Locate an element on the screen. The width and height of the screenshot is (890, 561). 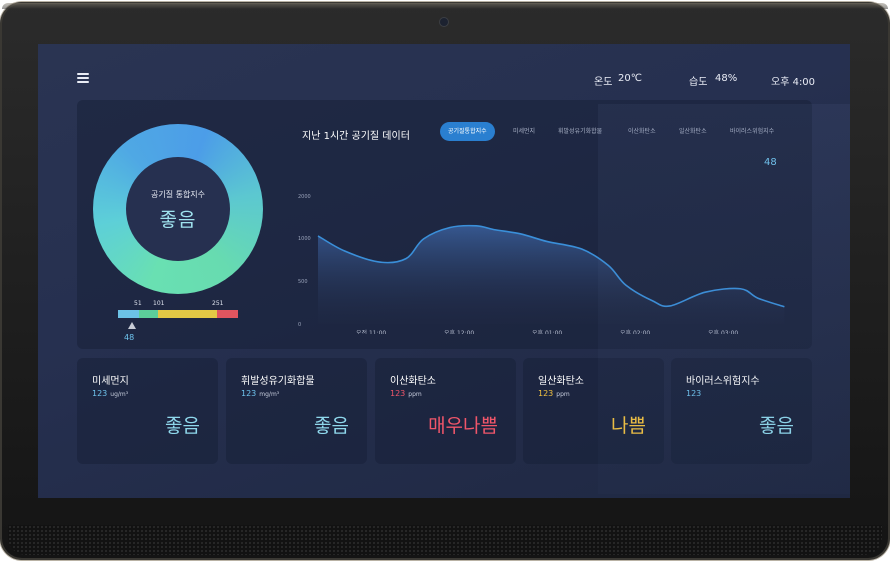
air-quality-ring: 공기질 통합지수 좋음 is located at coordinates (178, 209).